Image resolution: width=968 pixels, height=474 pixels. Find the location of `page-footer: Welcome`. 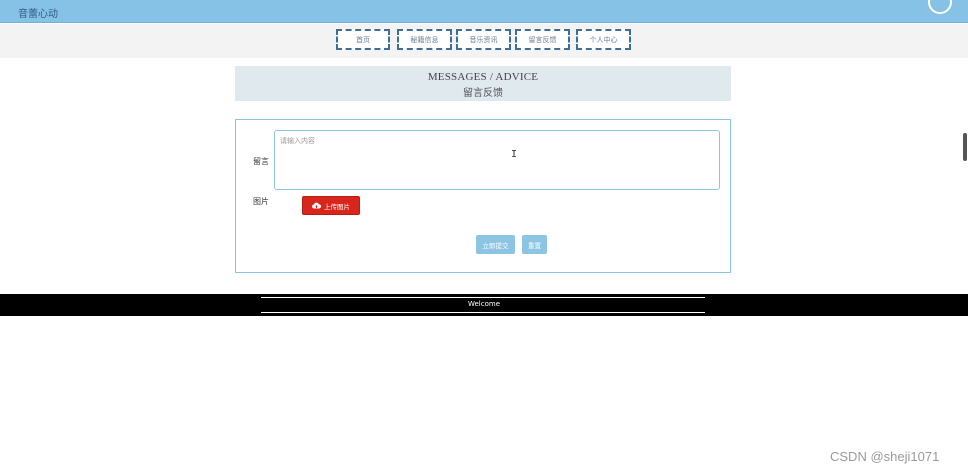

page-footer: Welcome is located at coordinates (484, 305).